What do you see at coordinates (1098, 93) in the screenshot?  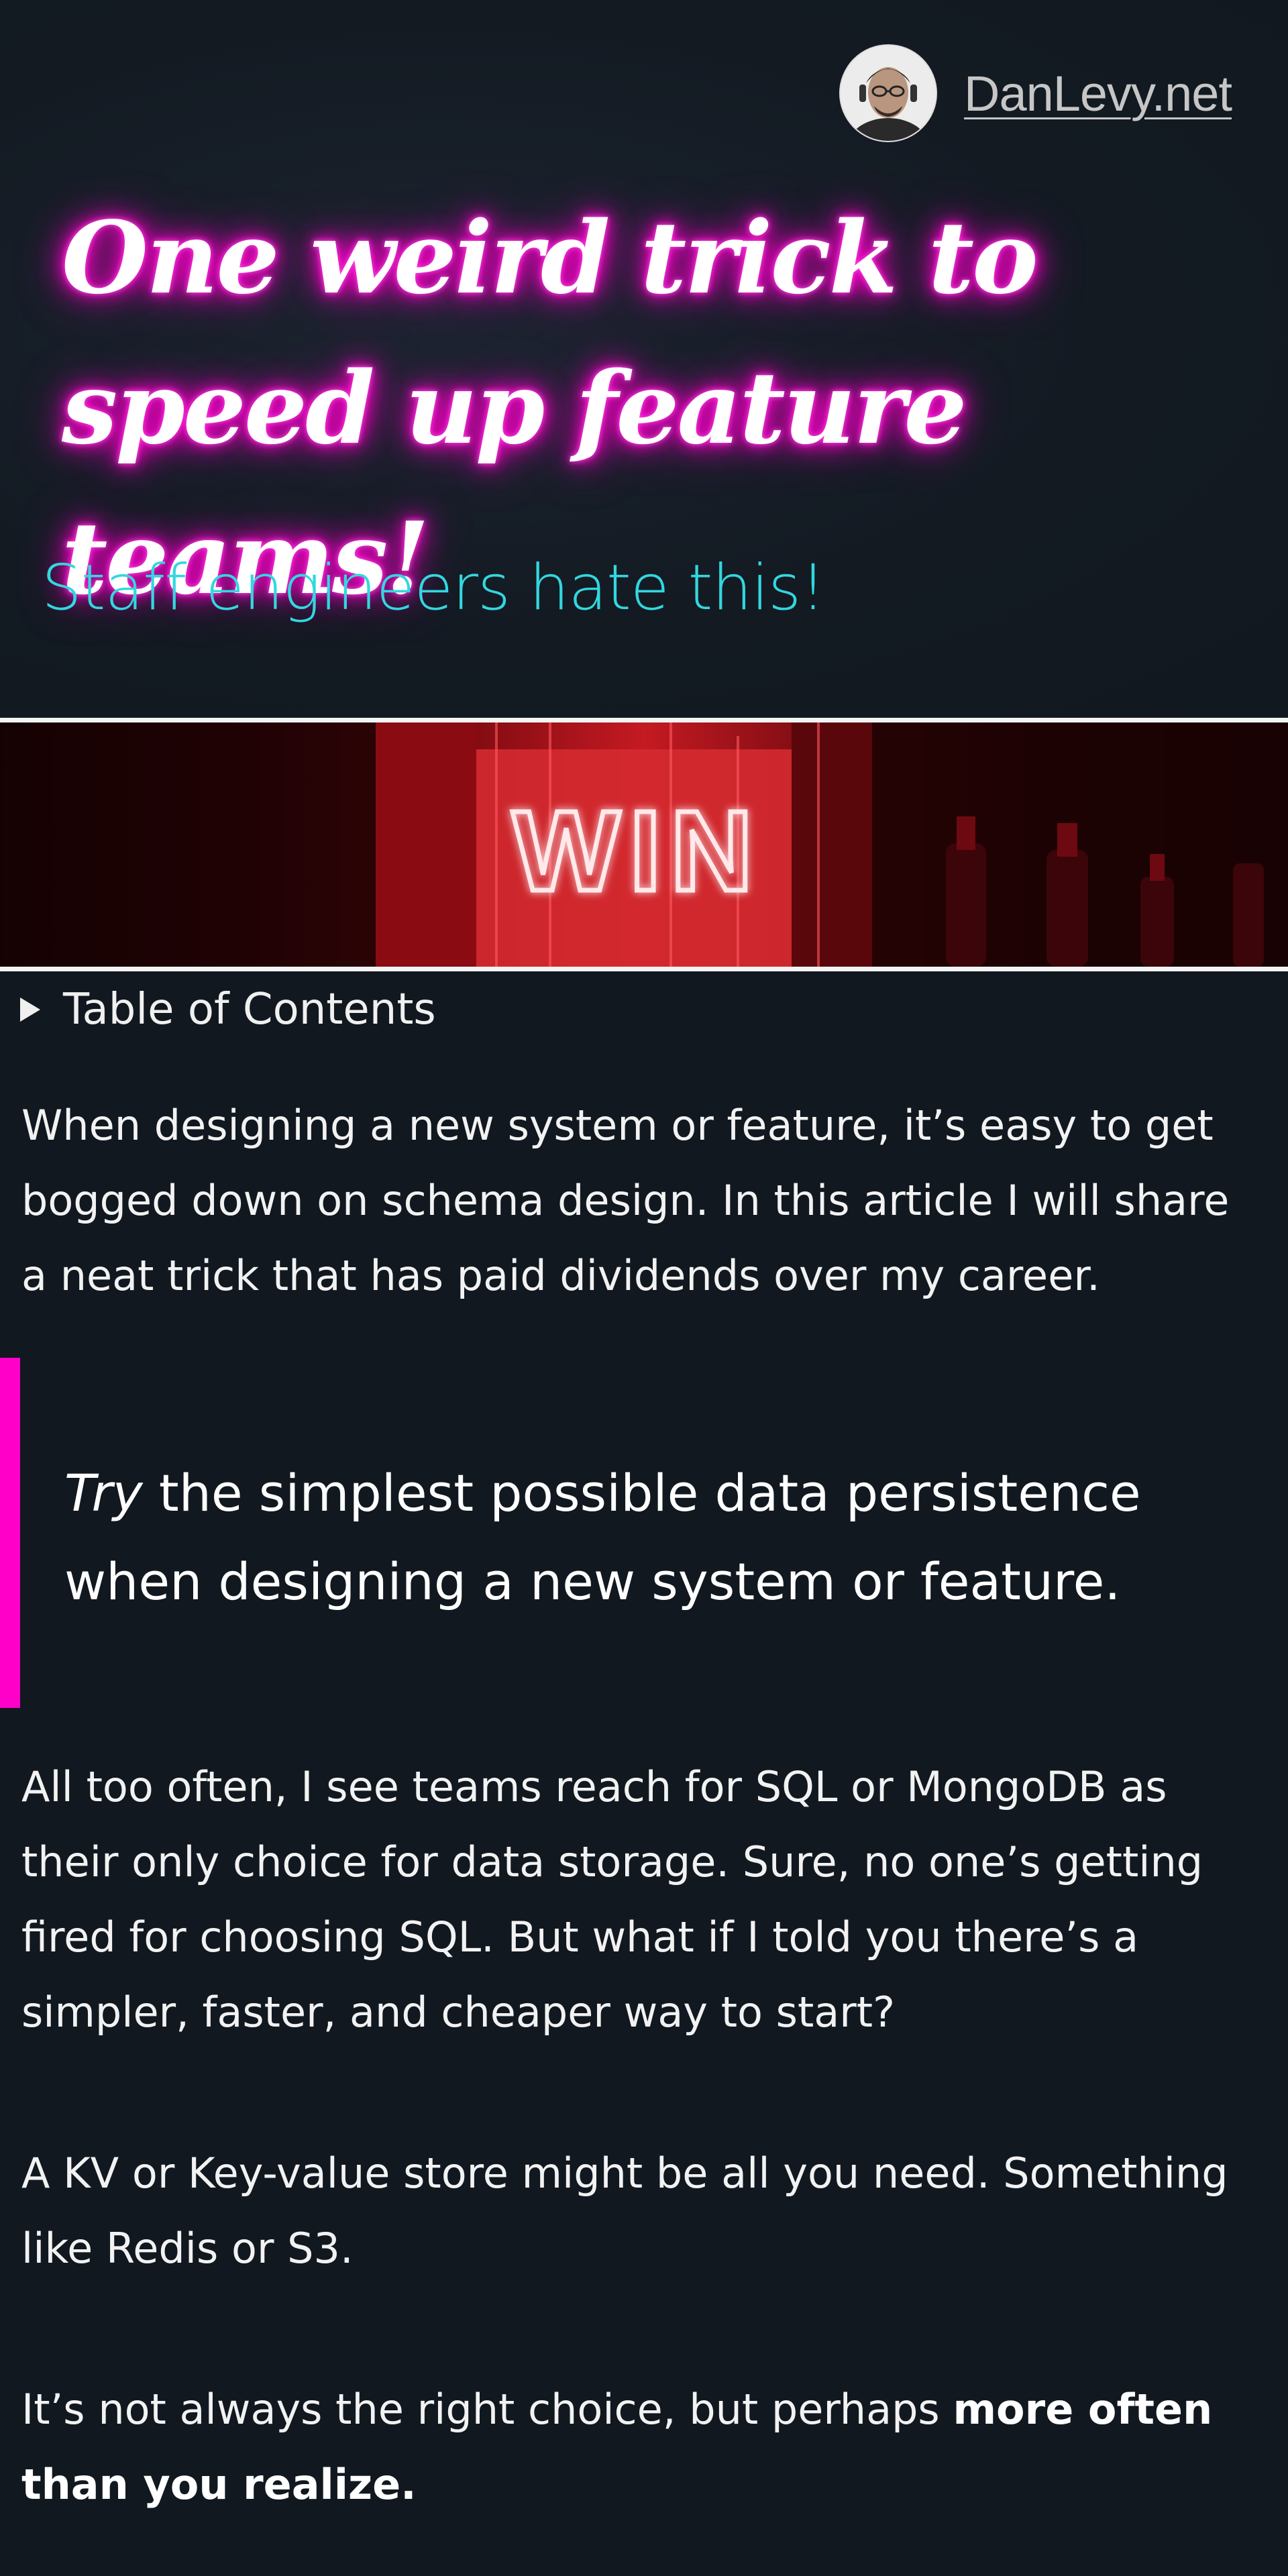 I see `site-home-link: DanLevy.net` at bounding box center [1098, 93].